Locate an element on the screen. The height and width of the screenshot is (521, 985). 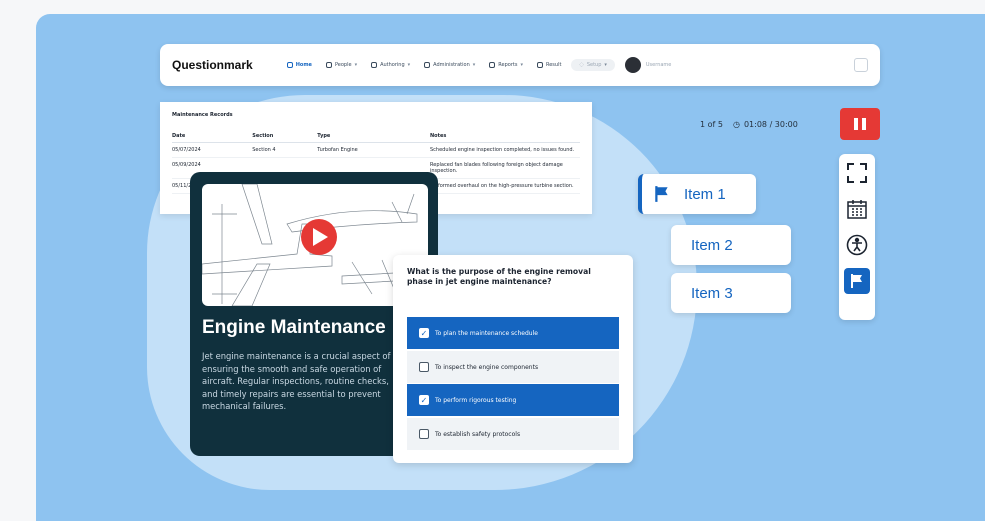
item-2-button: Item 2 is located at coordinates (731, 245).